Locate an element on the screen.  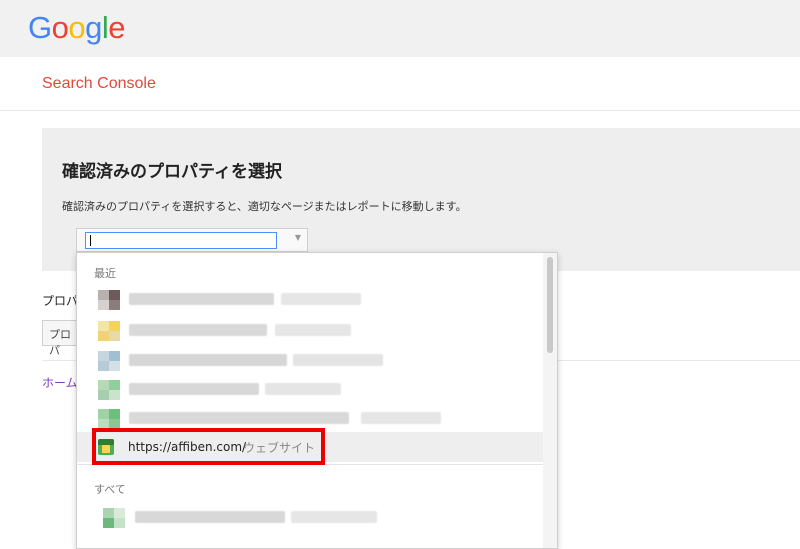
top-bar: Google is located at coordinates (400, 28).